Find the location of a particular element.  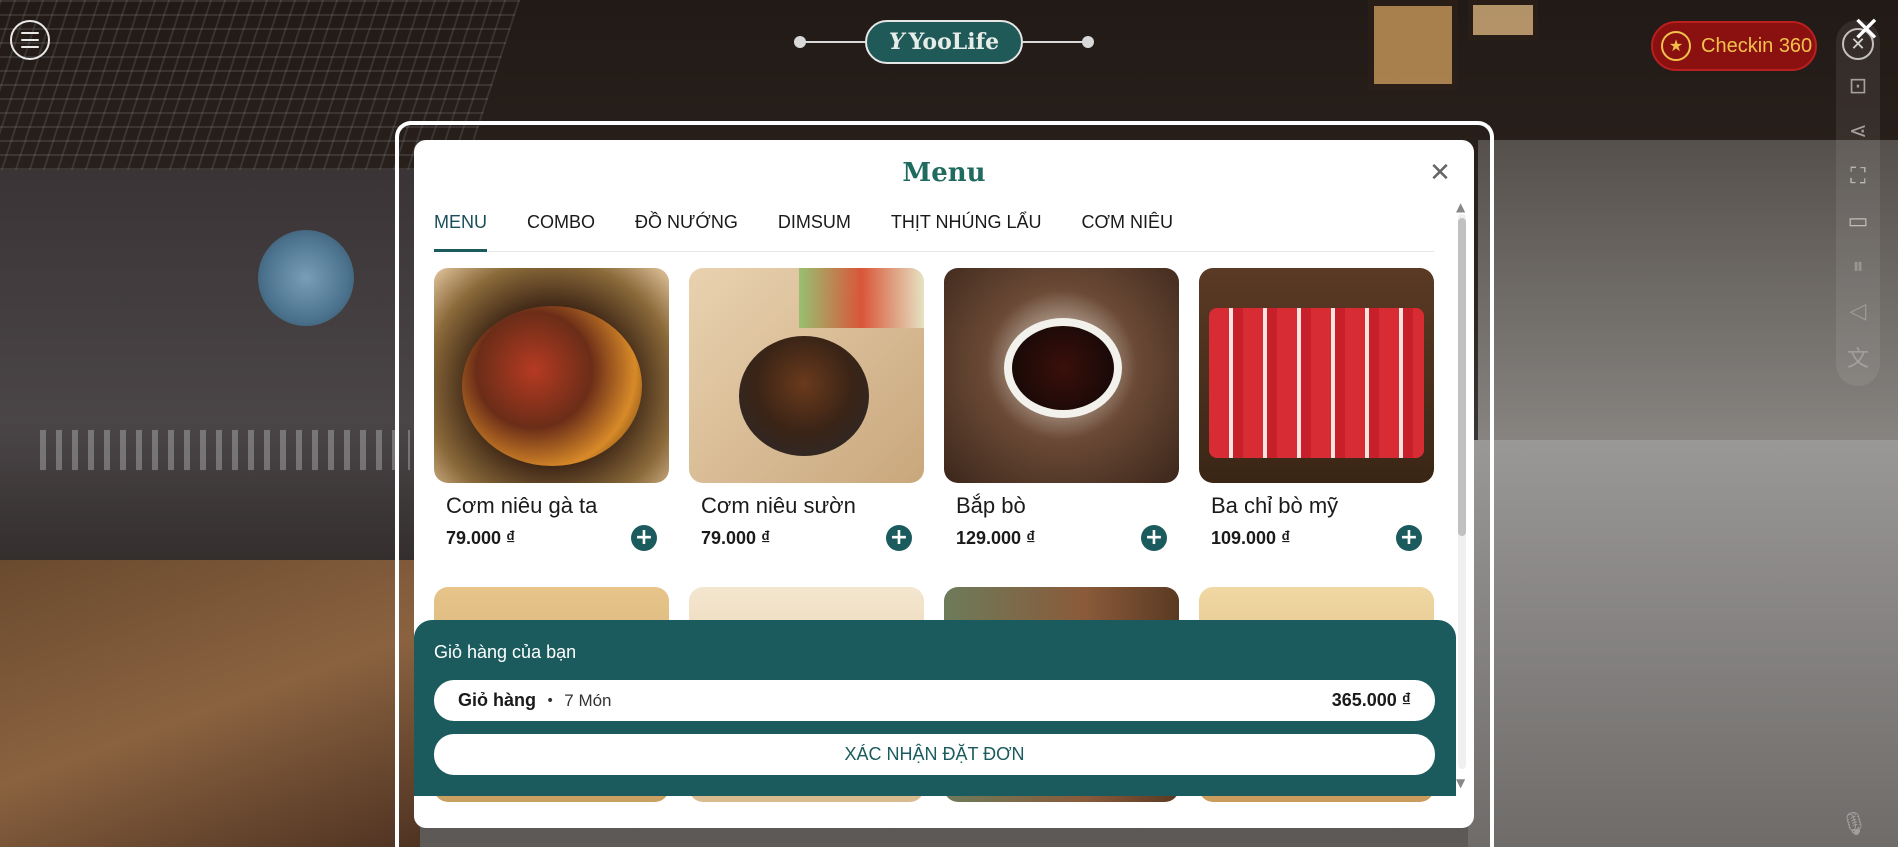

dish-price: 129.000 ₫ is located at coordinates (996, 537).